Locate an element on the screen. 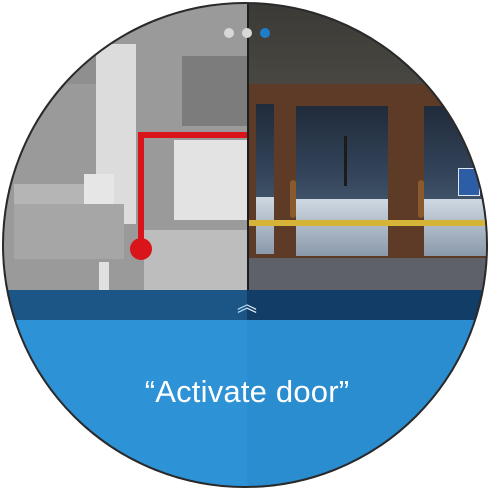 Image resolution: width=490 pixels, height=490 pixels. door-header is located at coordinates (367, 47).